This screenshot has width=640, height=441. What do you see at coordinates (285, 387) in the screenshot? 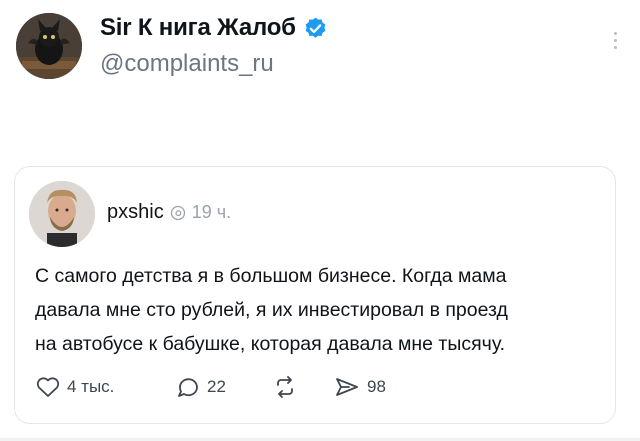
I see `repost-icon` at bounding box center [285, 387].